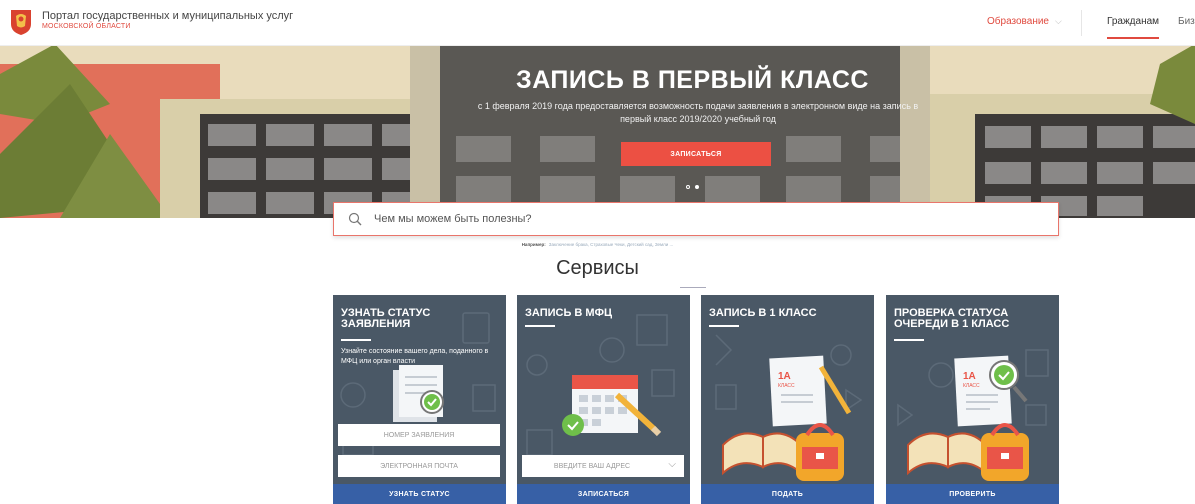 This screenshot has height=504, width=1195. Describe the element at coordinates (603, 399) in the screenshot. I see `service-card-mfc: ЗАПИСЬ В МФЦ ⌵ ЗАПИСАТЬСЯ` at that location.